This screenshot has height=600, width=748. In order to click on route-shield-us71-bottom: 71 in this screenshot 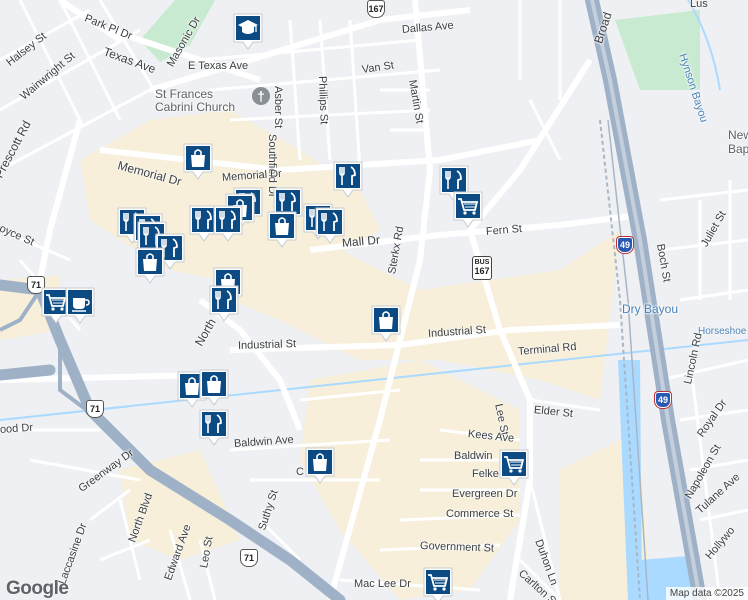, I will do `click(249, 558)`.